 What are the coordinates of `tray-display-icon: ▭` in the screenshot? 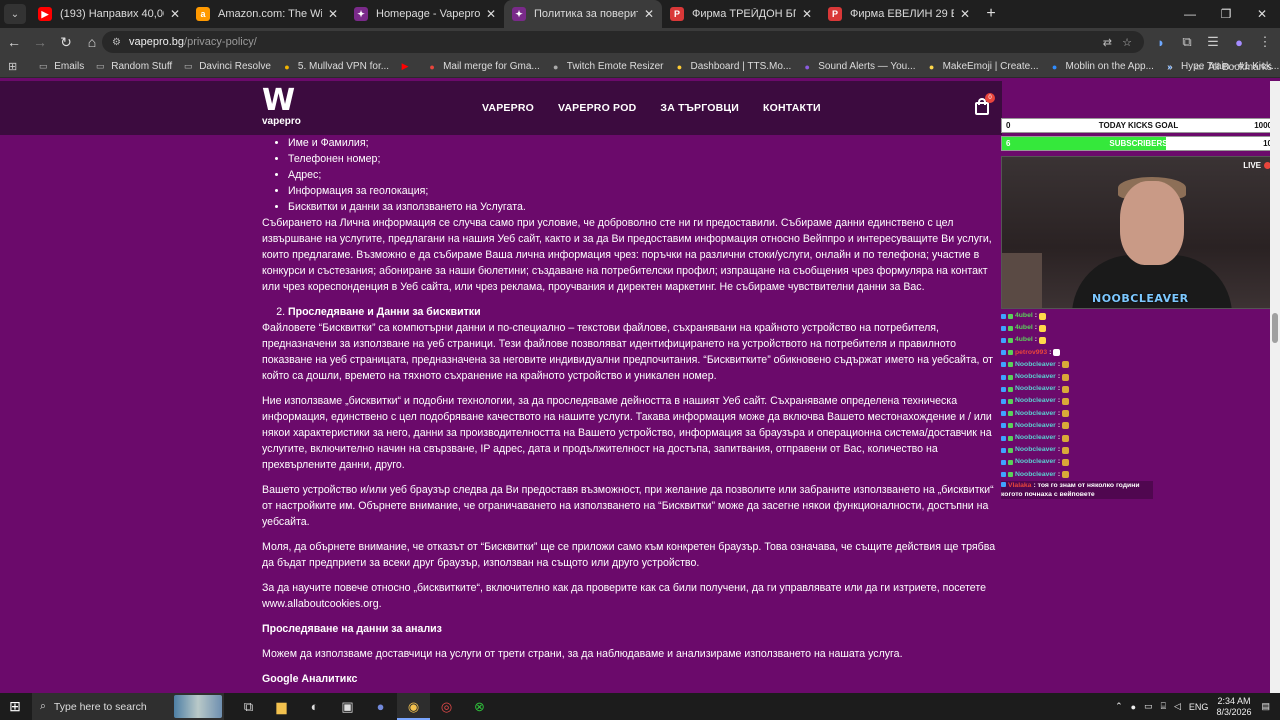 It's located at (1148, 706).